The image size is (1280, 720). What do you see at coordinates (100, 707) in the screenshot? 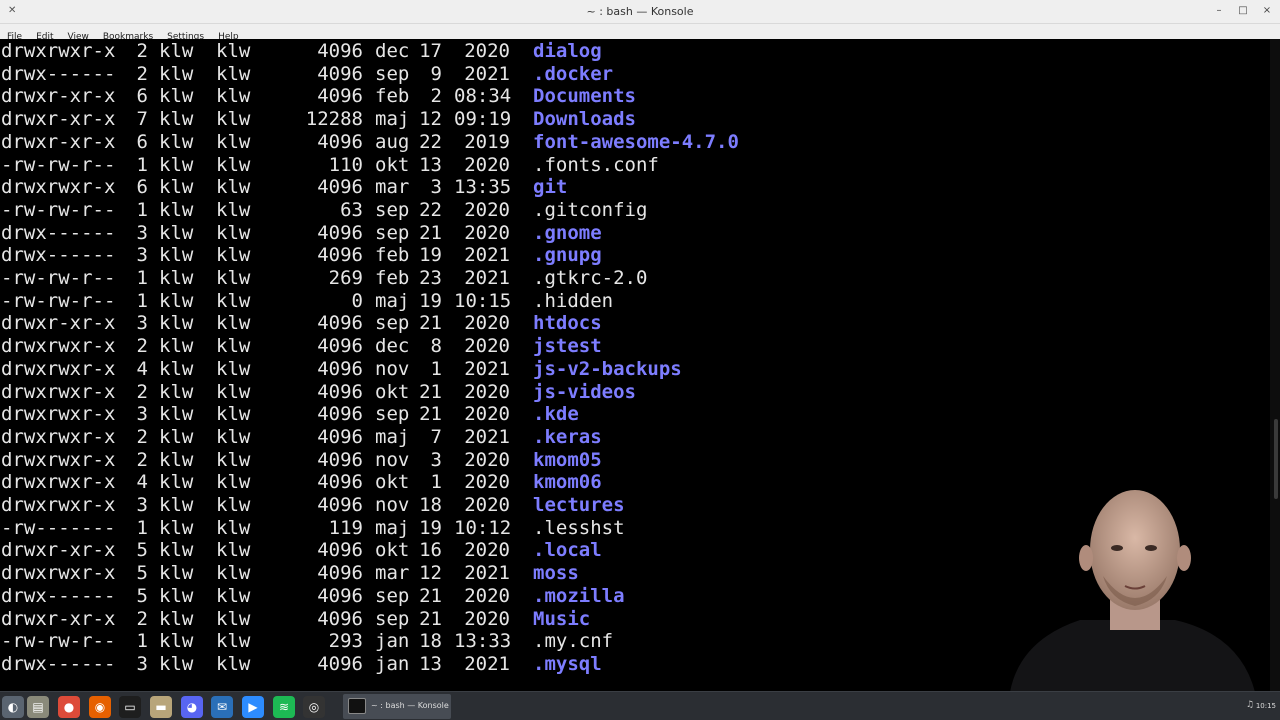
I see `firefox-icon: ◉` at bounding box center [100, 707].